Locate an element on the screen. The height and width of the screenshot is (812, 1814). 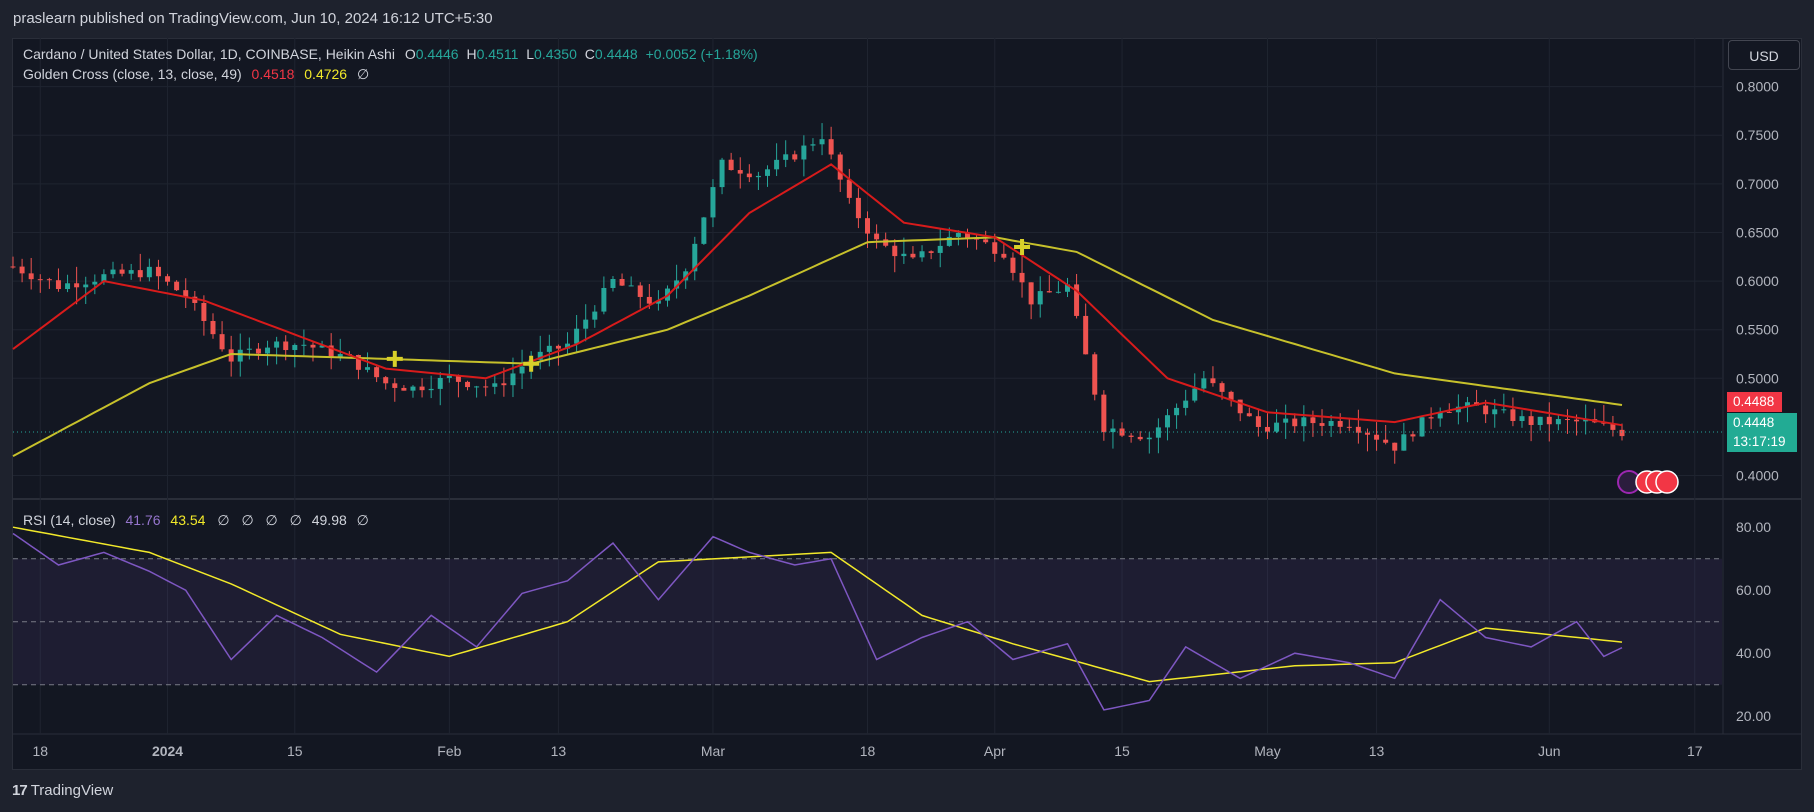
rsi-value: 41.76 is located at coordinates (143, 520).